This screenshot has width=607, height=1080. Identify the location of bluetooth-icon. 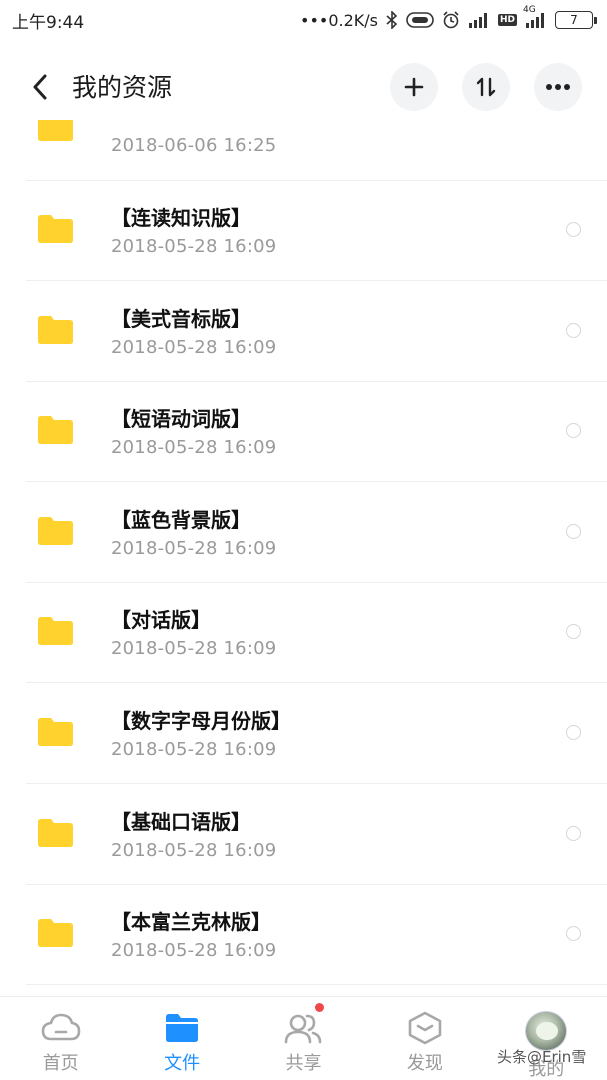
(392, 20).